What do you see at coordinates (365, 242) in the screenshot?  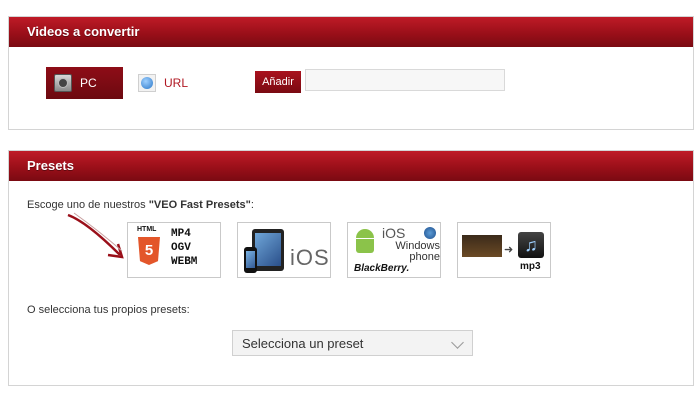 I see `android-icon` at bounding box center [365, 242].